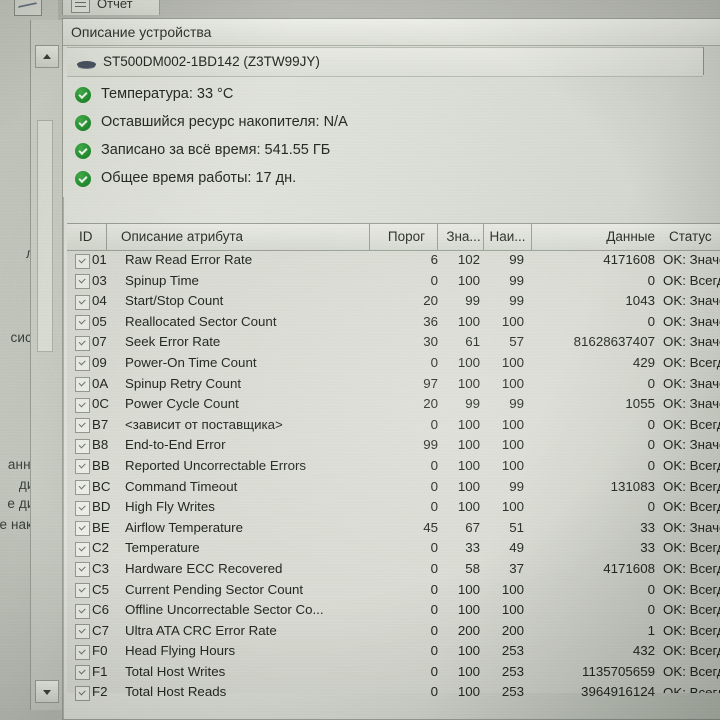  What do you see at coordinates (516, 486) in the screenshot?
I see `cell-worst: 99` at bounding box center [516, 486].